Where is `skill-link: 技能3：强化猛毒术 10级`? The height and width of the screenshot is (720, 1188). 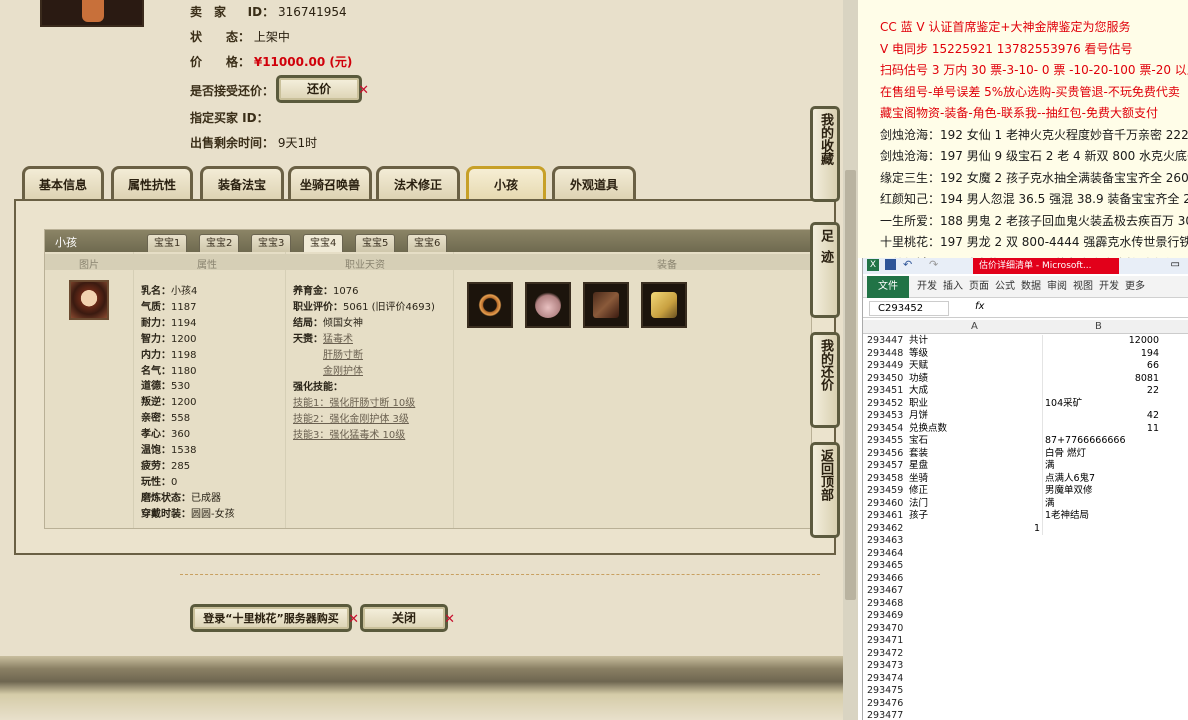
skill-link: 技能3：强化猛毒术 10级 is located at coordinates (349, 433).